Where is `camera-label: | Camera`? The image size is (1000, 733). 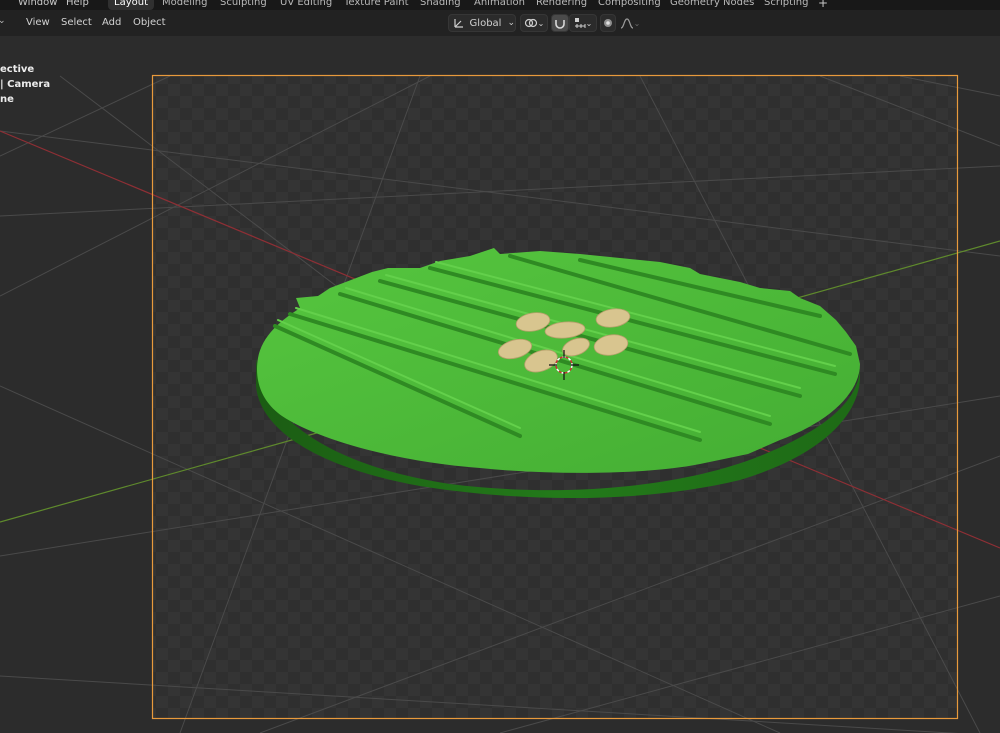 camera-label: | Camera is located at coordinates (25, 84).